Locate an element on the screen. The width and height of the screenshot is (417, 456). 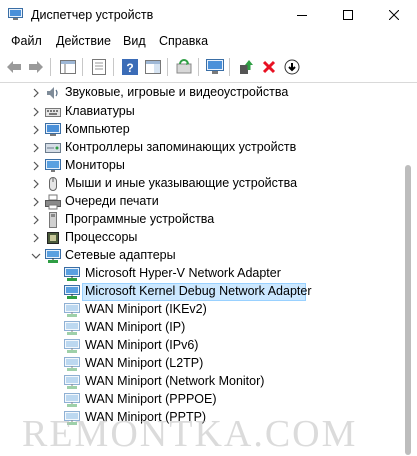
help-button: ? is located at coordinates (130, 67).